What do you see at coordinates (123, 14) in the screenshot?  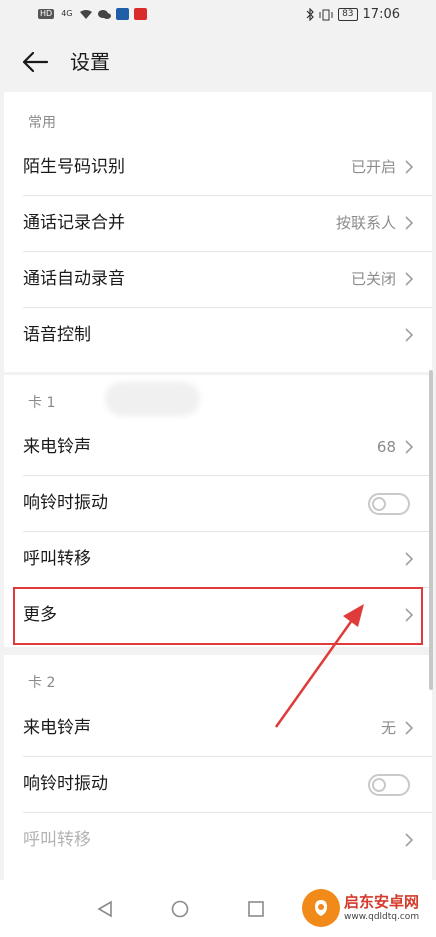 I see `app-notify-icon` at bounding box center [123, 14].